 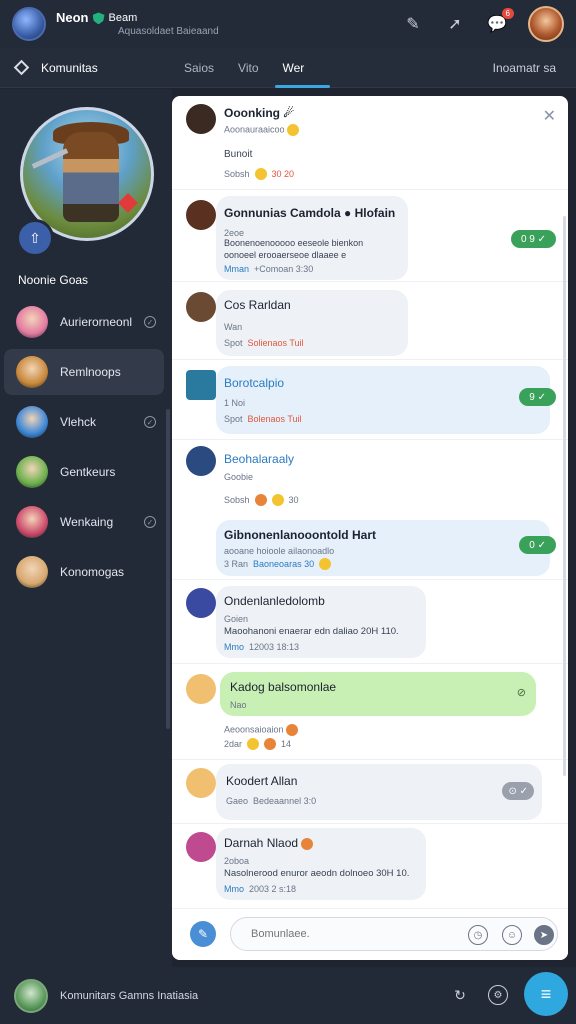 What do you see at coordinates (168, 569) in the screenshot?
I see `sidebar-scrollbar` at bounding box center [168, 569].